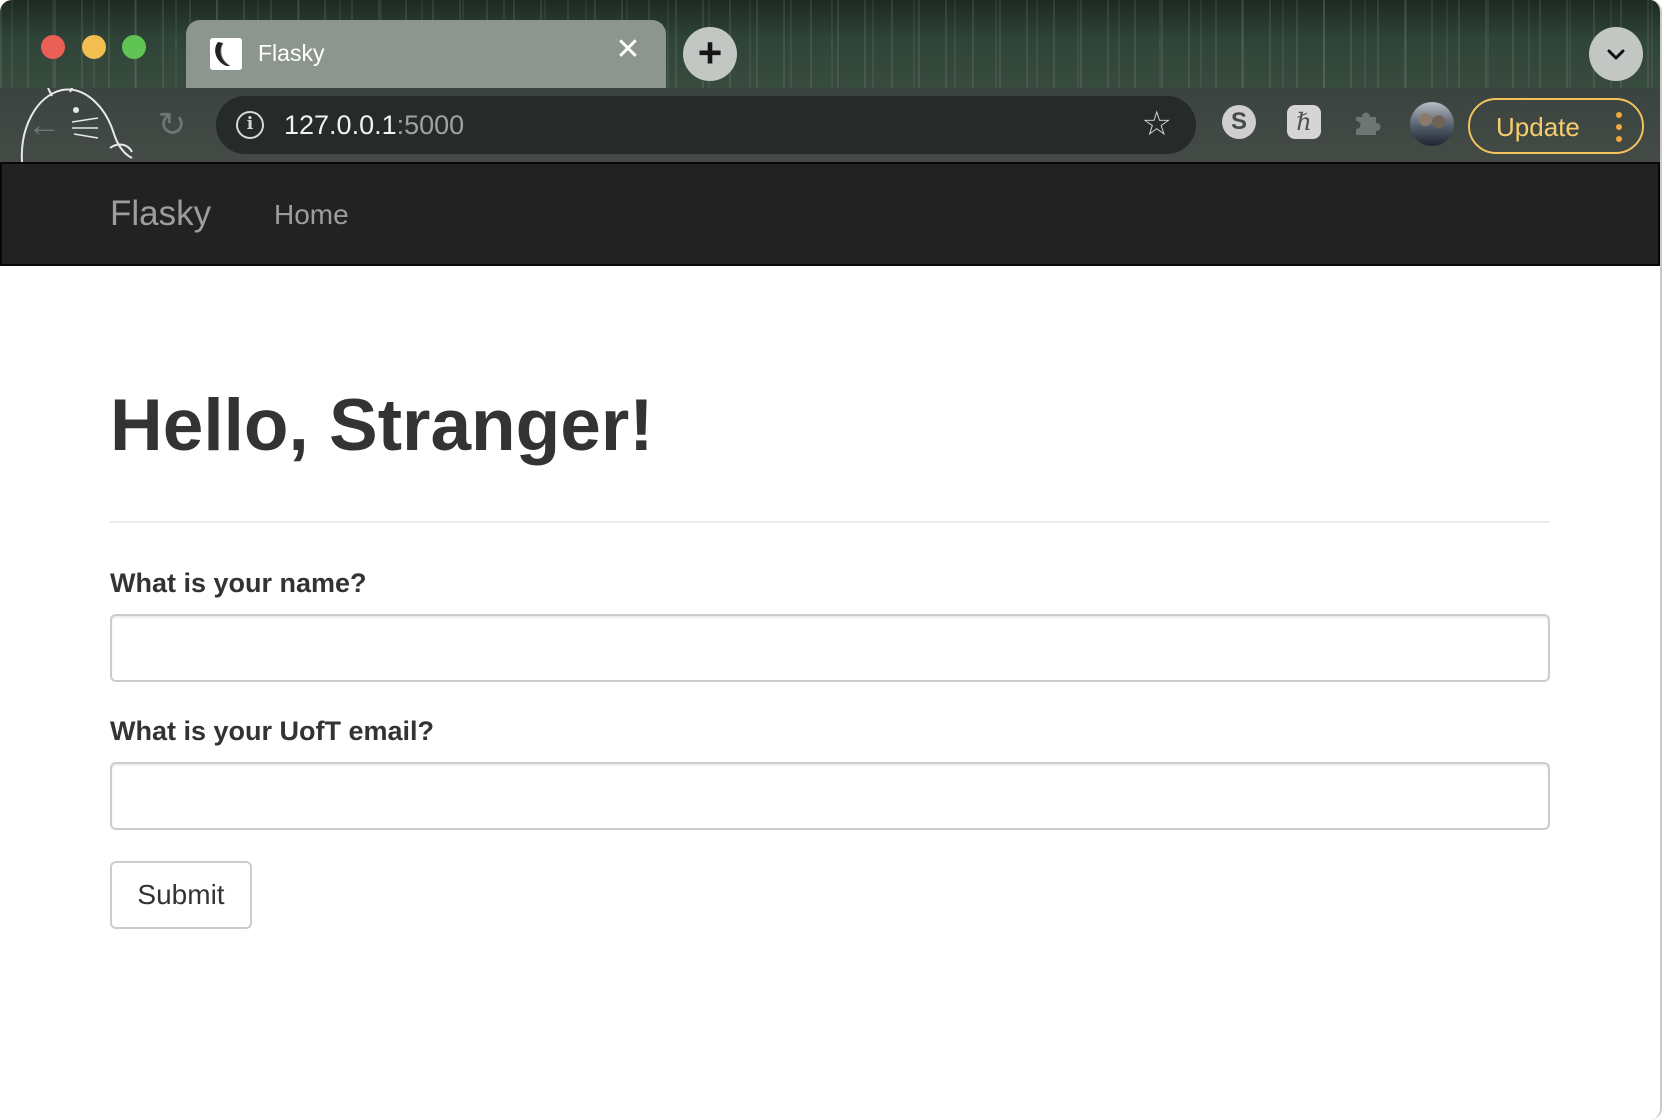 The width and height of the screenshot is (1662, 1120). Describe the element at coordinates (382, 425) in the screenshot. I see `page-title: Hello, Stranger!` at that location.